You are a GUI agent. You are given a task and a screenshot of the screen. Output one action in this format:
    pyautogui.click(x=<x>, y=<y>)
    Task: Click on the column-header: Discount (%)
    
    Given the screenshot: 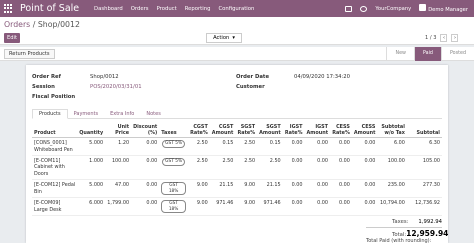 What is the action you would take?
    pyautogui.click(x=145, y=131)
    